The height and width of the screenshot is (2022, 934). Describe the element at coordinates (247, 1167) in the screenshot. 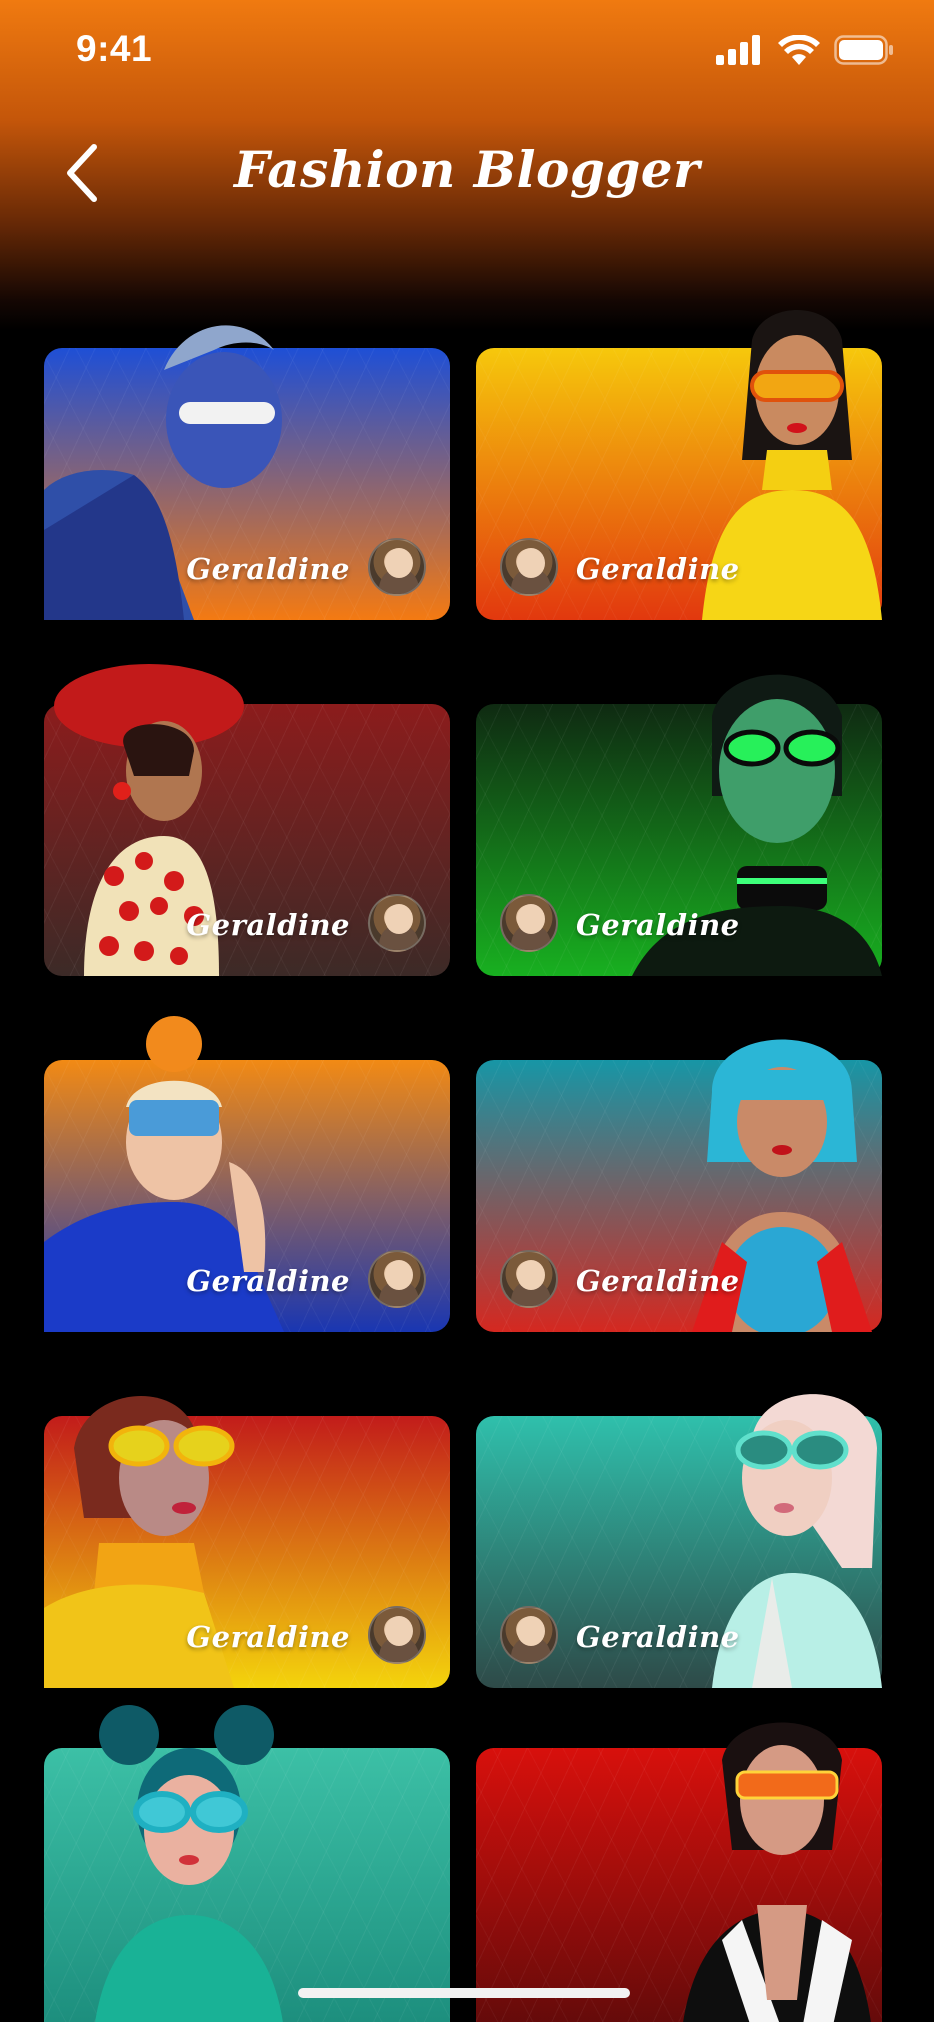

I see `blogger-card-5: Geraldine` at that location.